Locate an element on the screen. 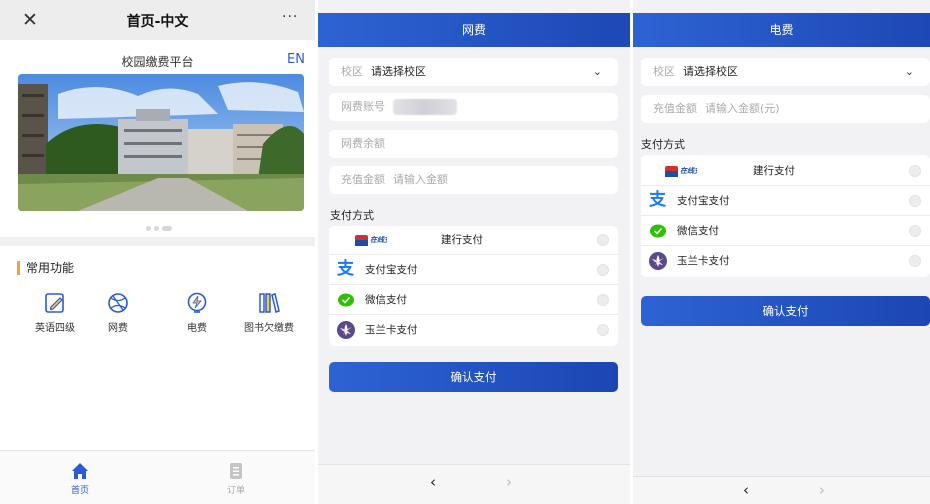  amount-input: 请输入金额(元) is located at coordinates (742, 108).